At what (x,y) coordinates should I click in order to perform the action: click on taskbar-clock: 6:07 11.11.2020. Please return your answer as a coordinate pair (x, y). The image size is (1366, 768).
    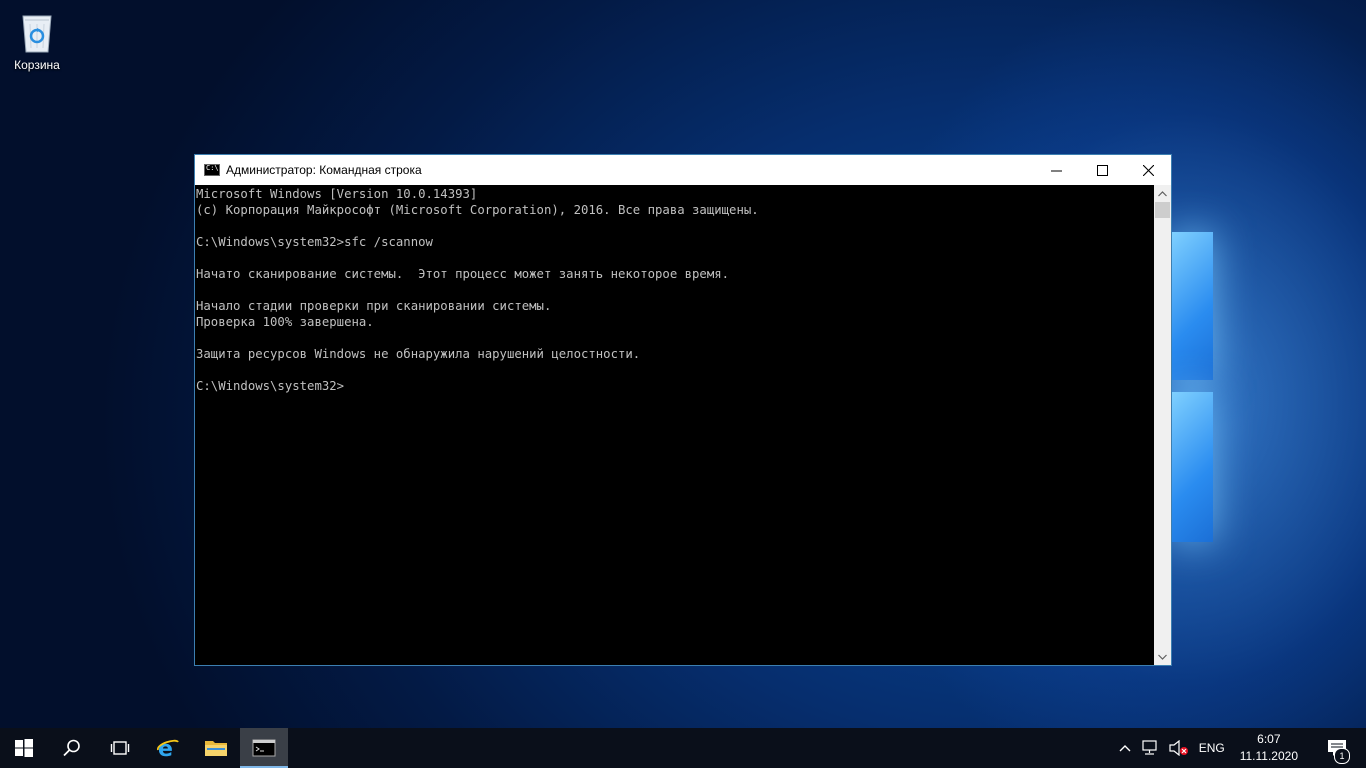
    Looking at the image, I should click on (1269, 748).